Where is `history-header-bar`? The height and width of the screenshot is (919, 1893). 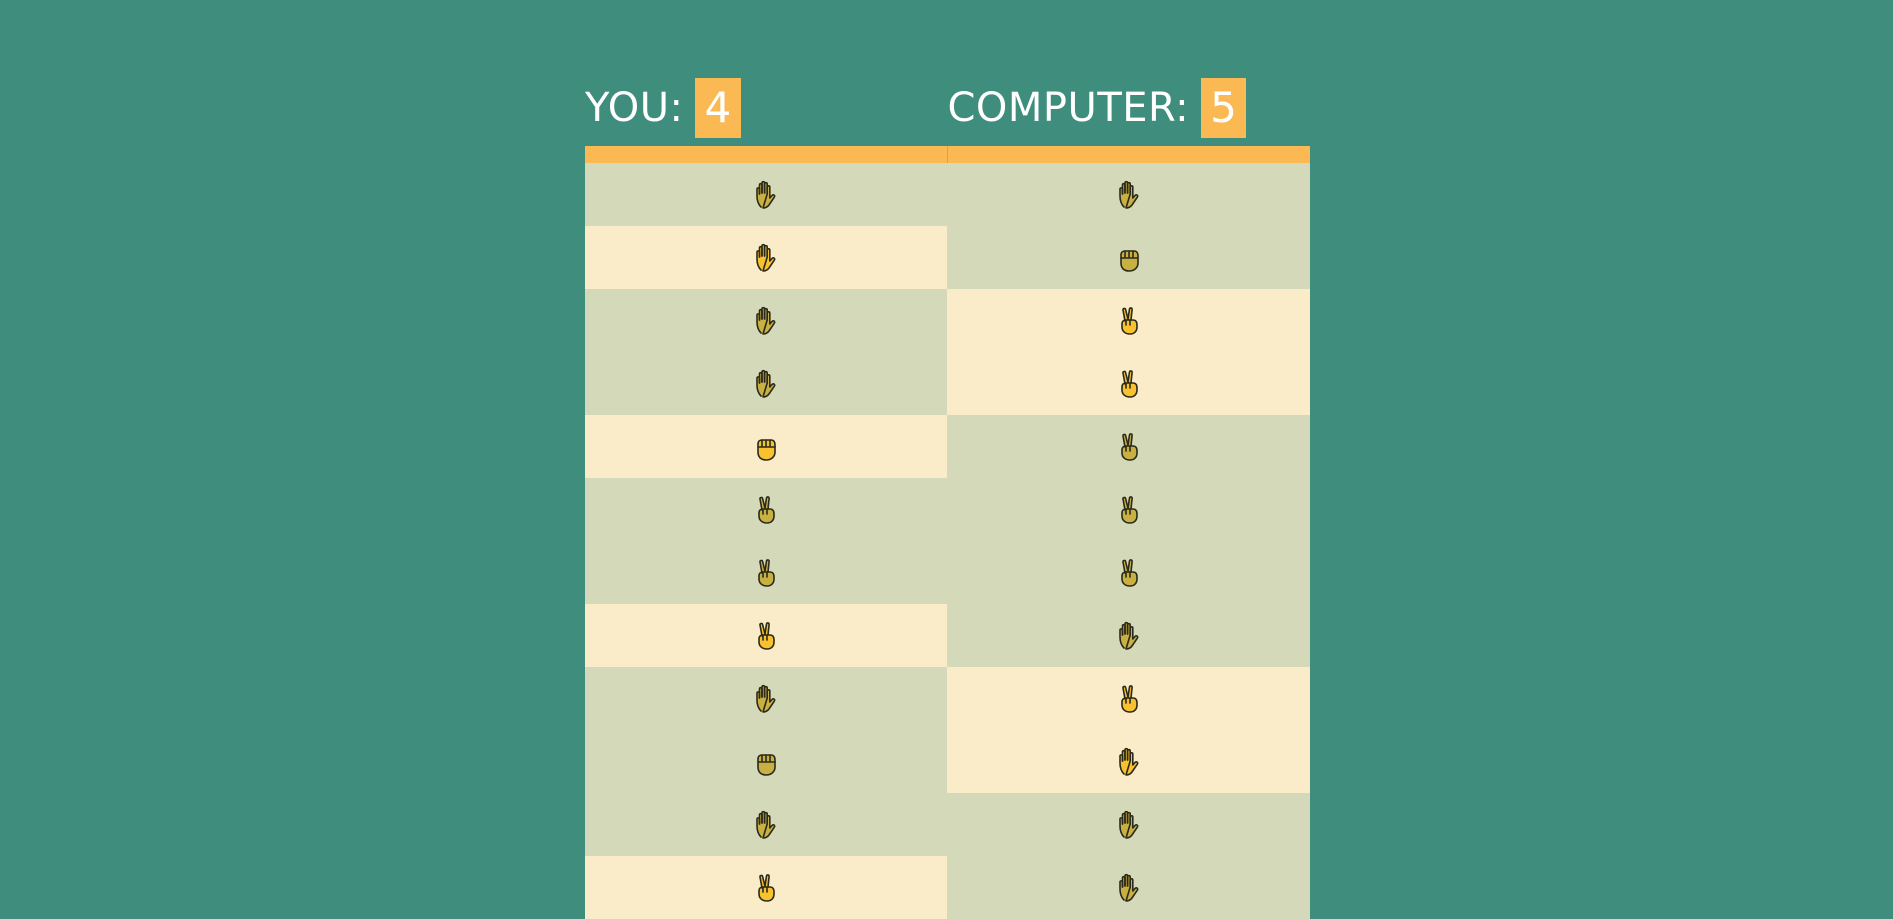 history-header-bar is located at coordinates (947, 154).